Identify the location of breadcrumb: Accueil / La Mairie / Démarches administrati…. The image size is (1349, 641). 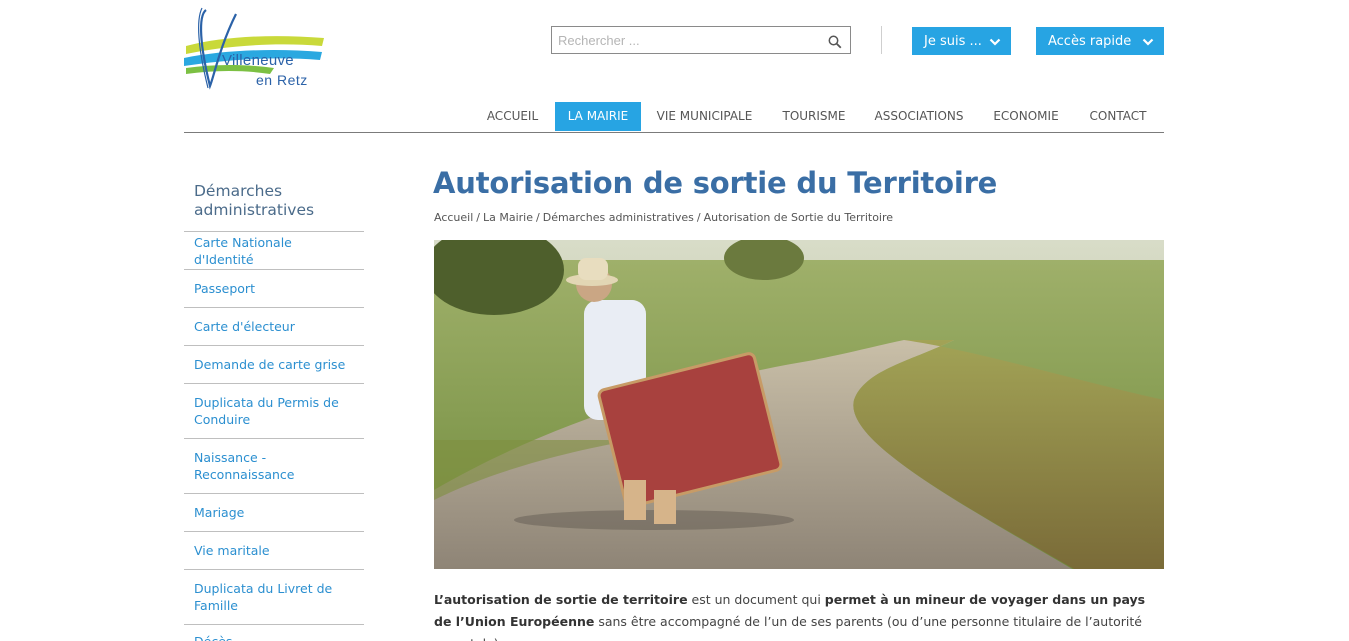
(663, 217).